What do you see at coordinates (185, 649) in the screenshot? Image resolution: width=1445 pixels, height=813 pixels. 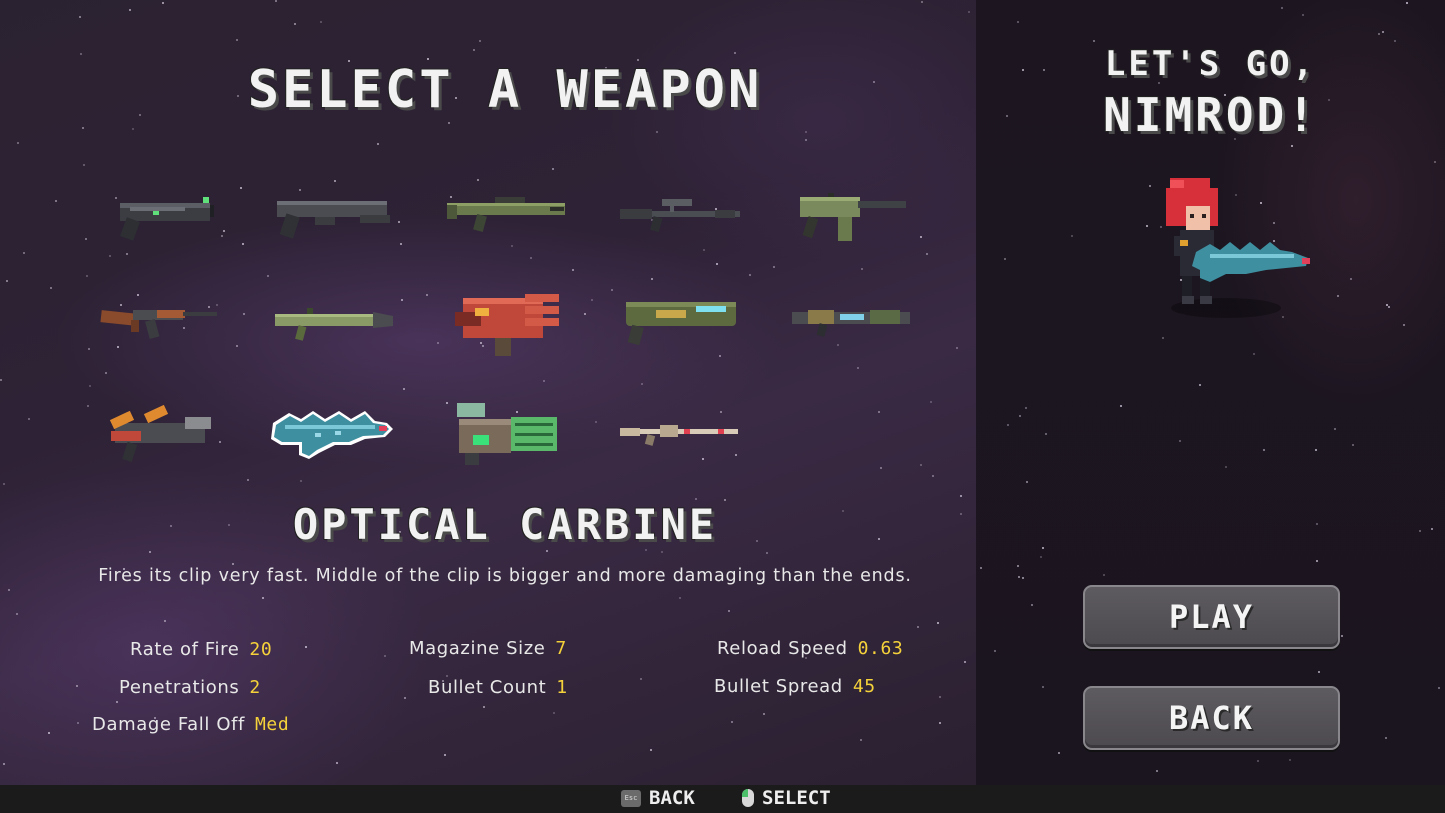 I see `stat-label: Rate of Fire` at bounding box center [185, 649].